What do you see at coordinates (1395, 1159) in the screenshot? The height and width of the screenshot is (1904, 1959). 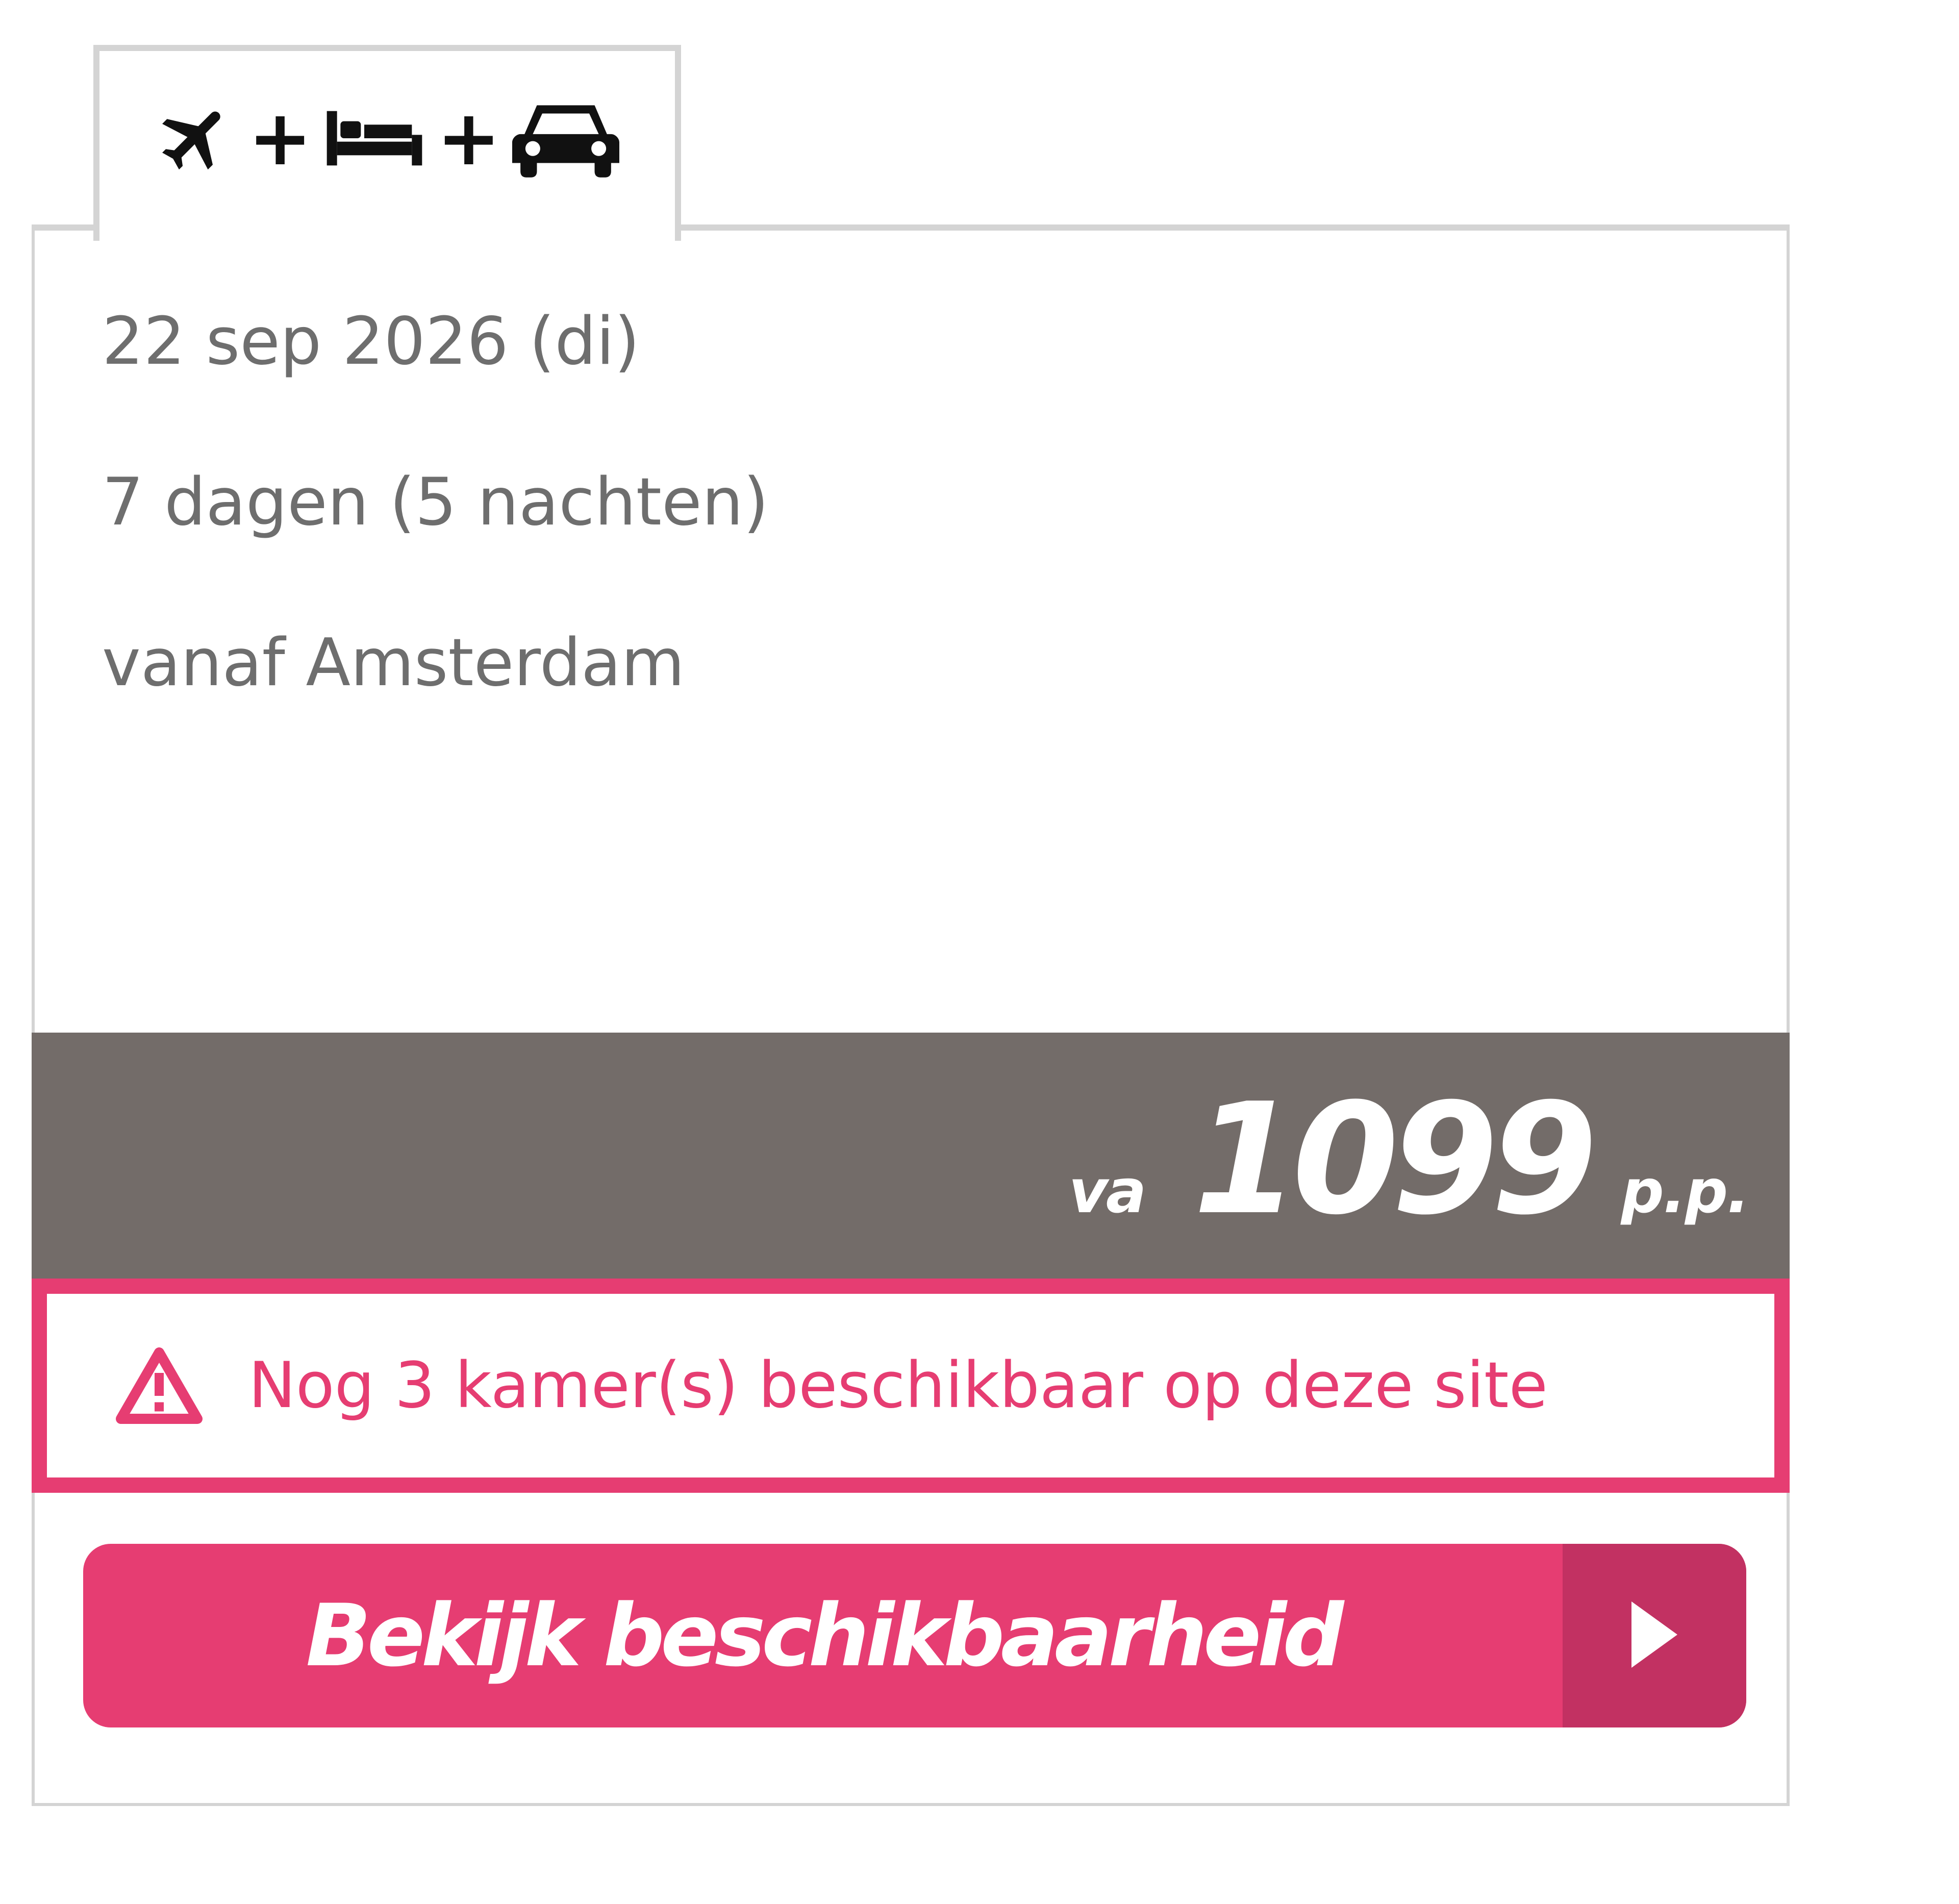 I see `price-amount: 1099` at bounding box center [1395, 1159].